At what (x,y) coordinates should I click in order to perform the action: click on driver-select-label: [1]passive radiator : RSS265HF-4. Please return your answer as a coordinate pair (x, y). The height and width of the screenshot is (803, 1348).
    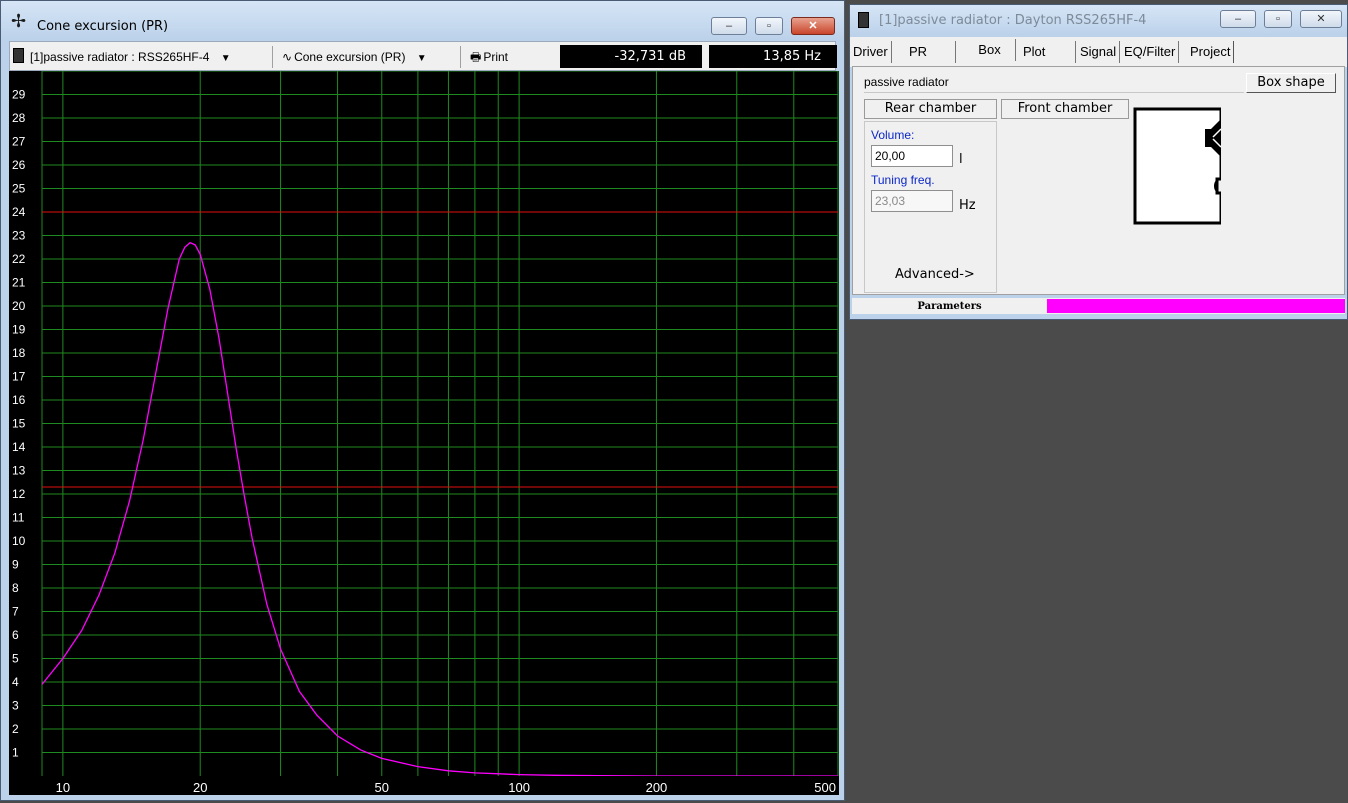
    Looking at the image, I should click on (120, 57).